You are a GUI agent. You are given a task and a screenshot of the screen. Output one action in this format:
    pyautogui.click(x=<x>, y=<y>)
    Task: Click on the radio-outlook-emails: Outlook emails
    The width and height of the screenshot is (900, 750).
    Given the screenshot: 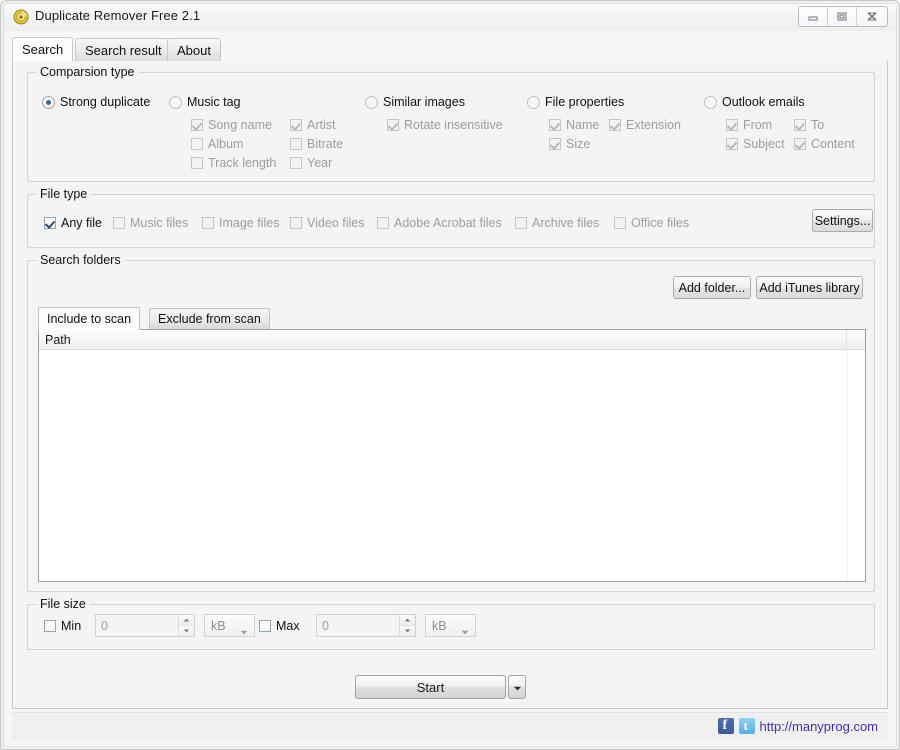 What is the action you would take?
    pyautogui.click(x=754, y=102)
    